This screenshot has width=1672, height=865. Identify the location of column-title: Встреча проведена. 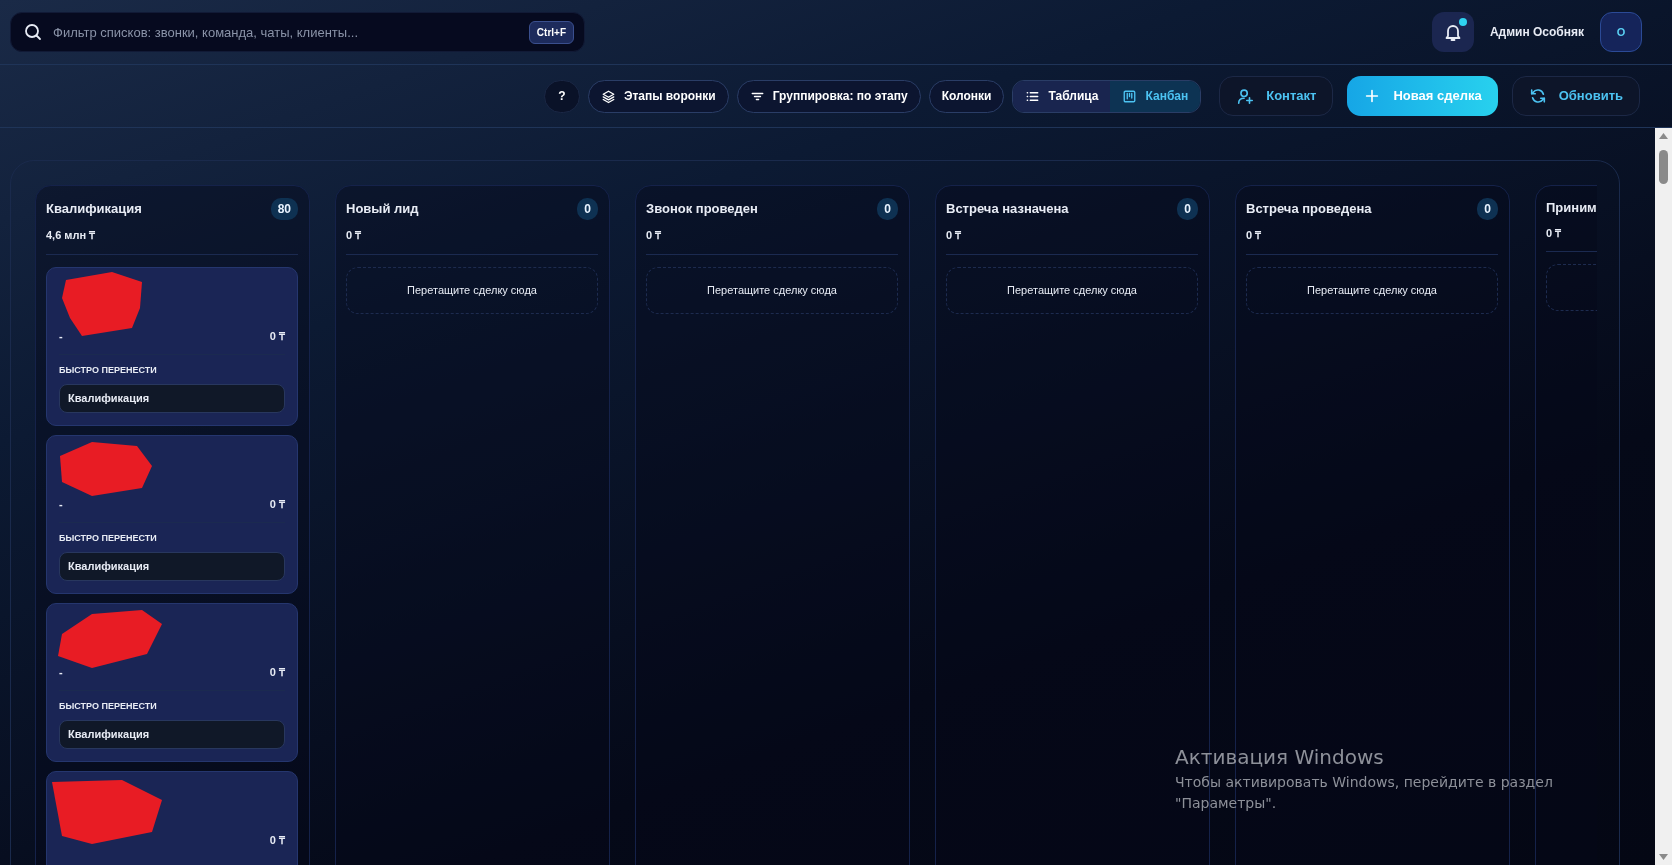
(1309, 209).